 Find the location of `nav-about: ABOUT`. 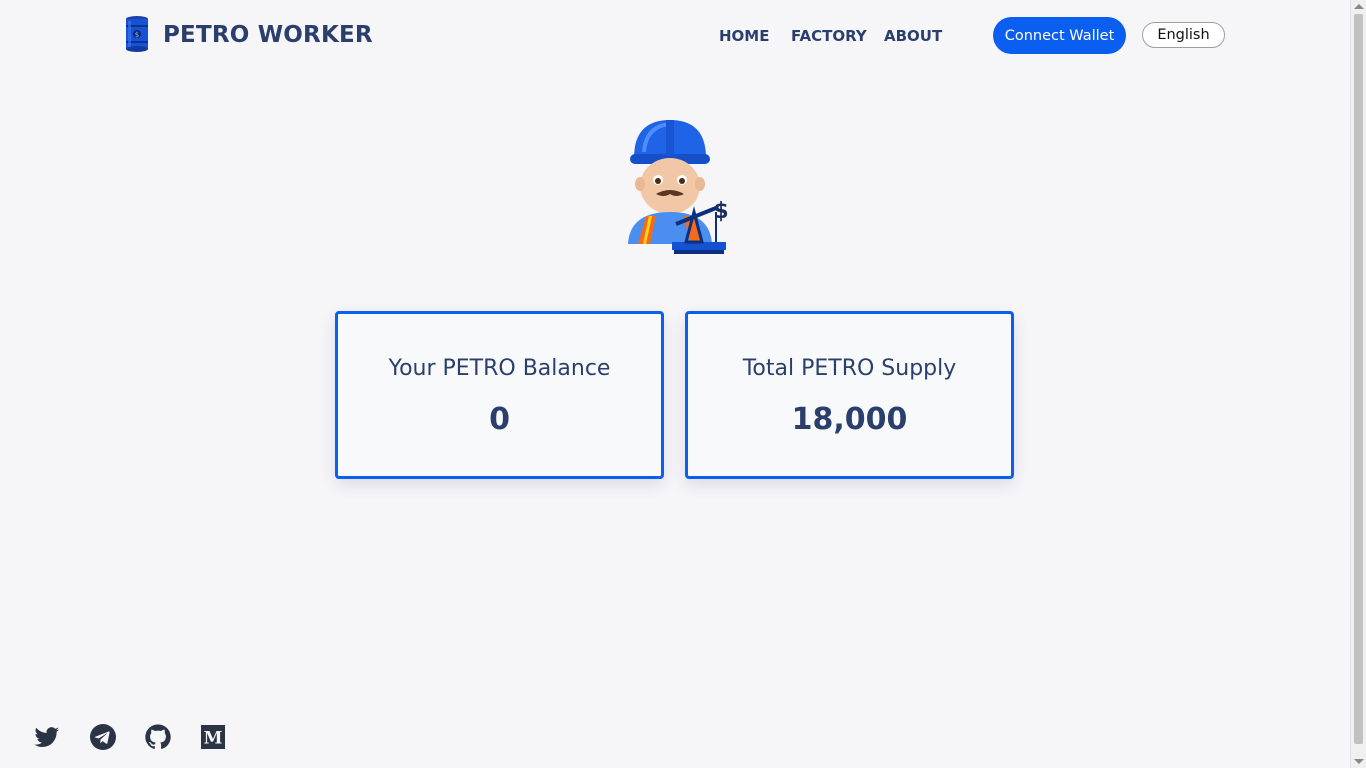

nav-about: ABOUT is located at coordinates (913, 36).